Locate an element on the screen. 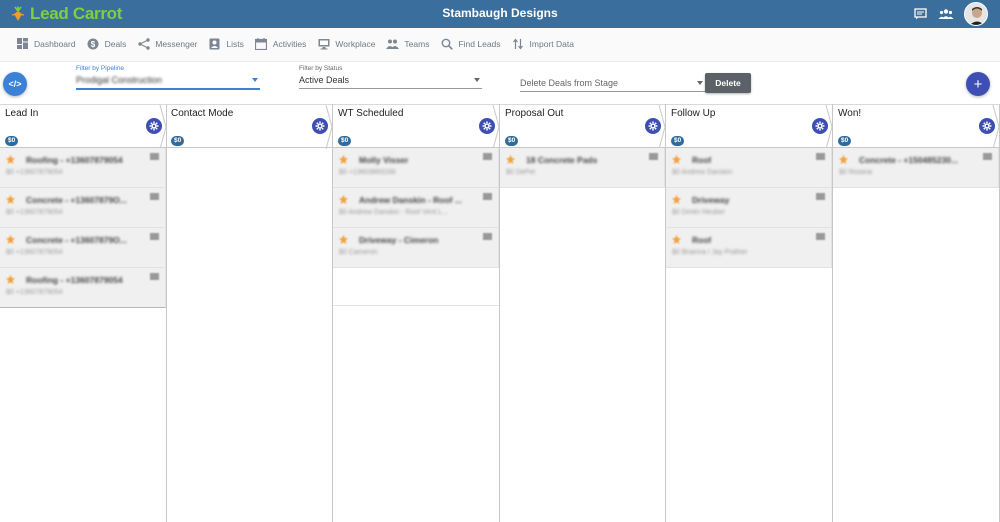 This screenshot has height=522, width=1000. nav-find-leads: Find Leads is located at coordinates (470, 43).